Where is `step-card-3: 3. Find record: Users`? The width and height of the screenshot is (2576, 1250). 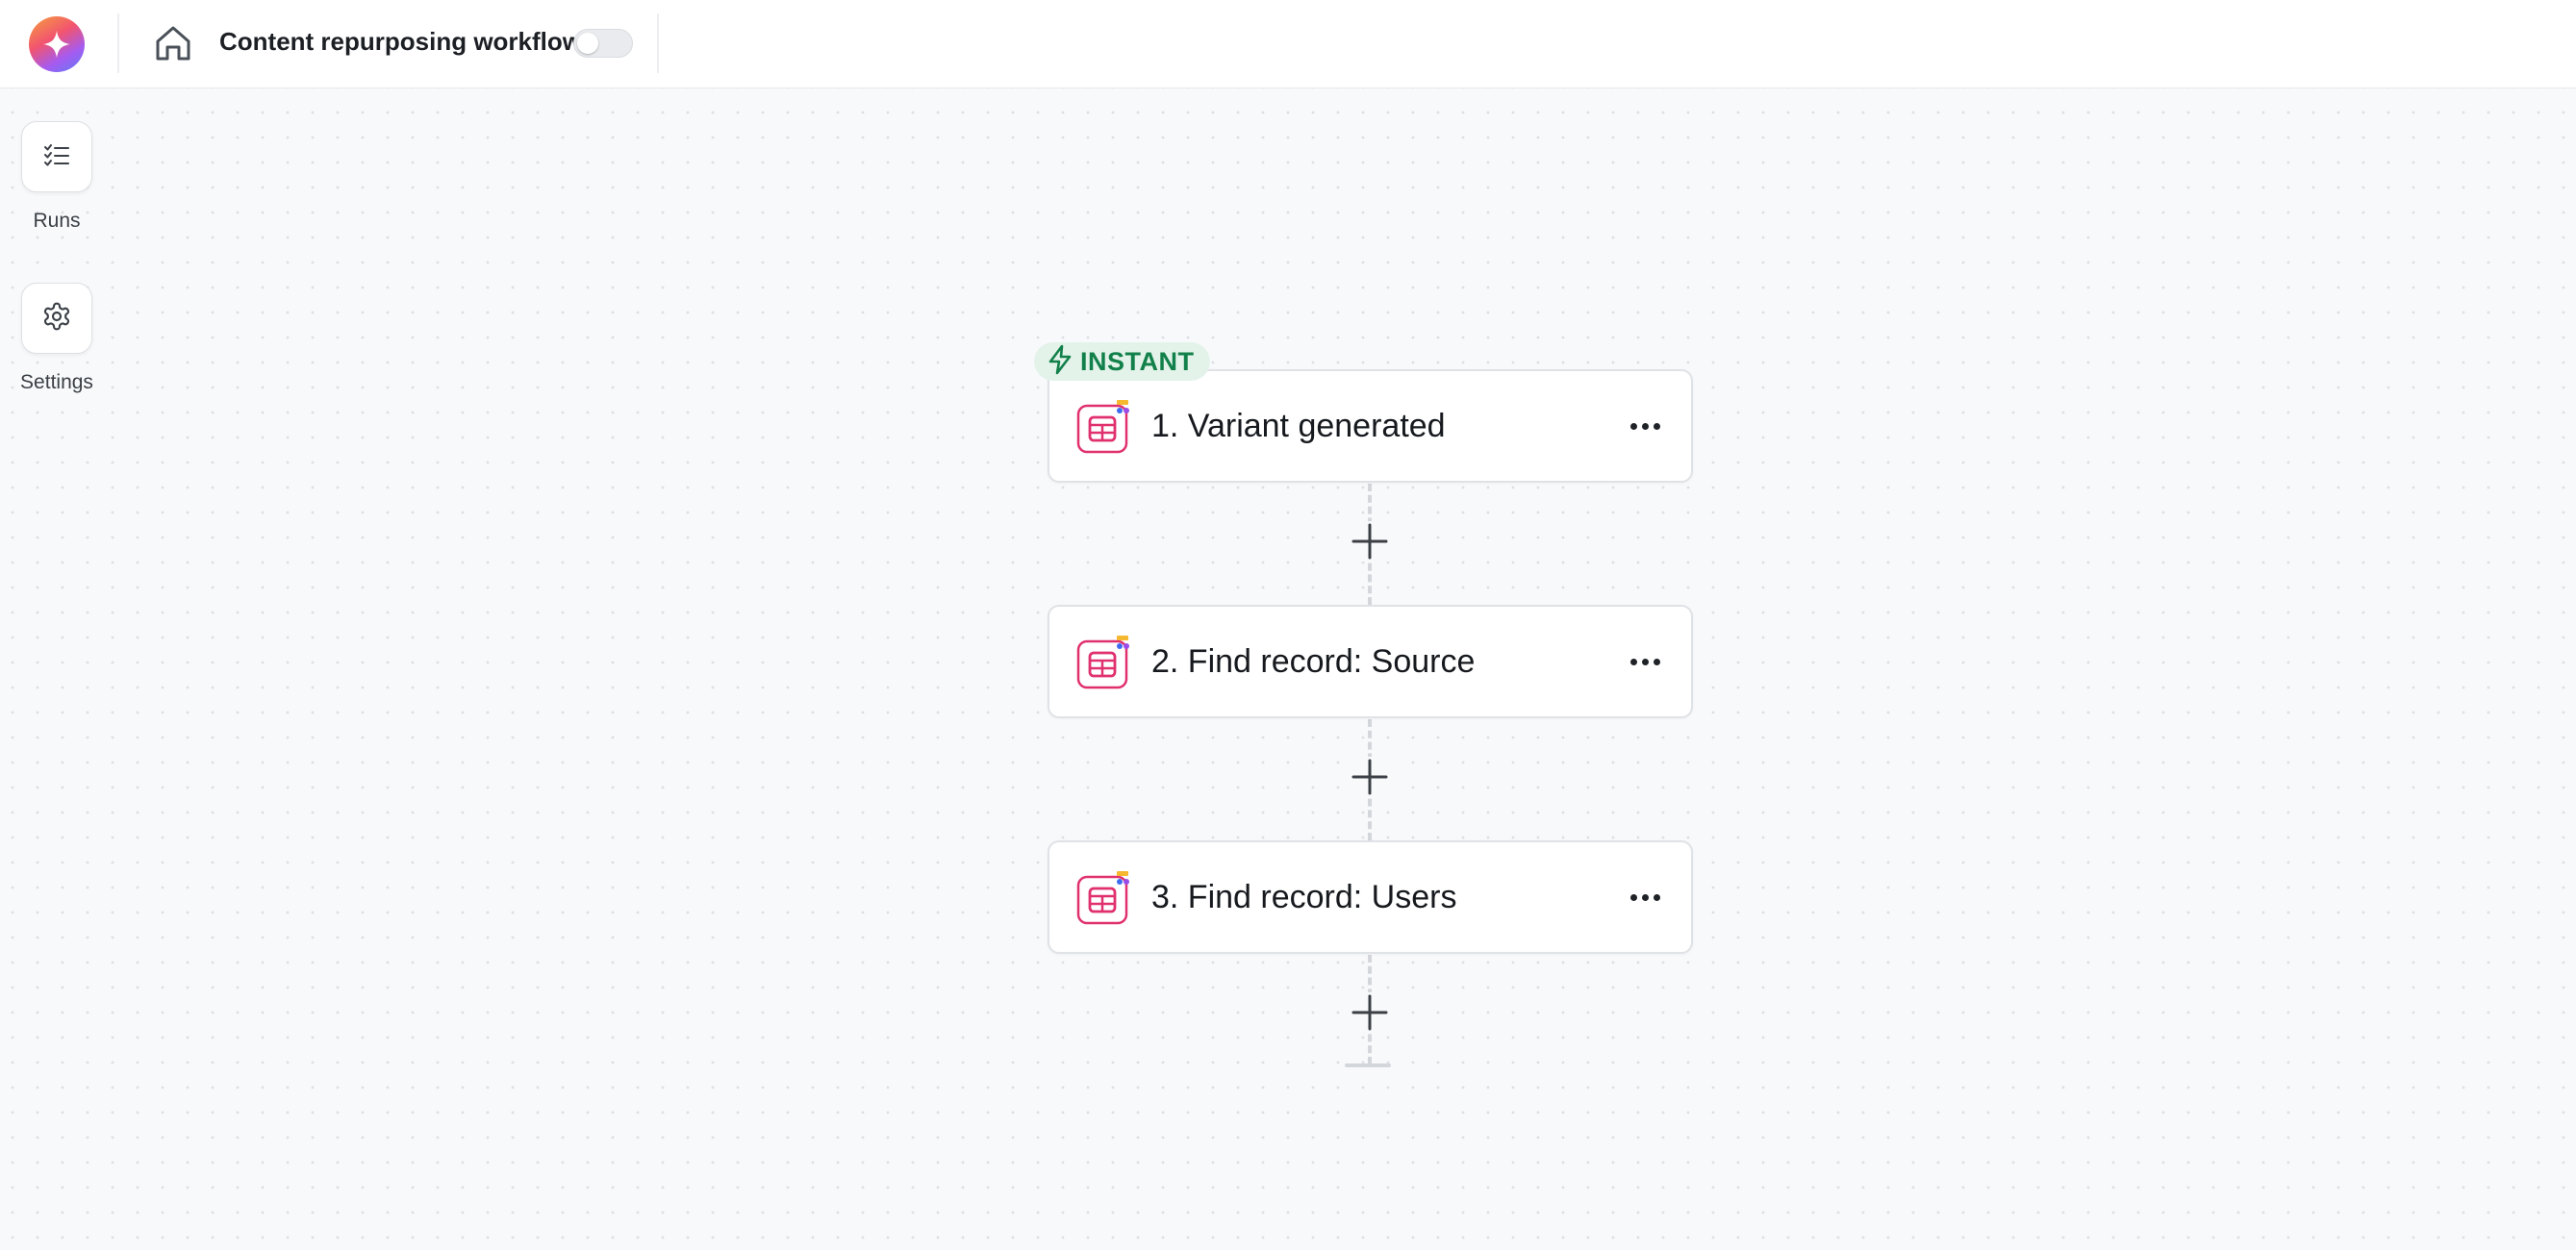 step-card-3: 3. Find record: Users is located at coordinates (1371, 897).